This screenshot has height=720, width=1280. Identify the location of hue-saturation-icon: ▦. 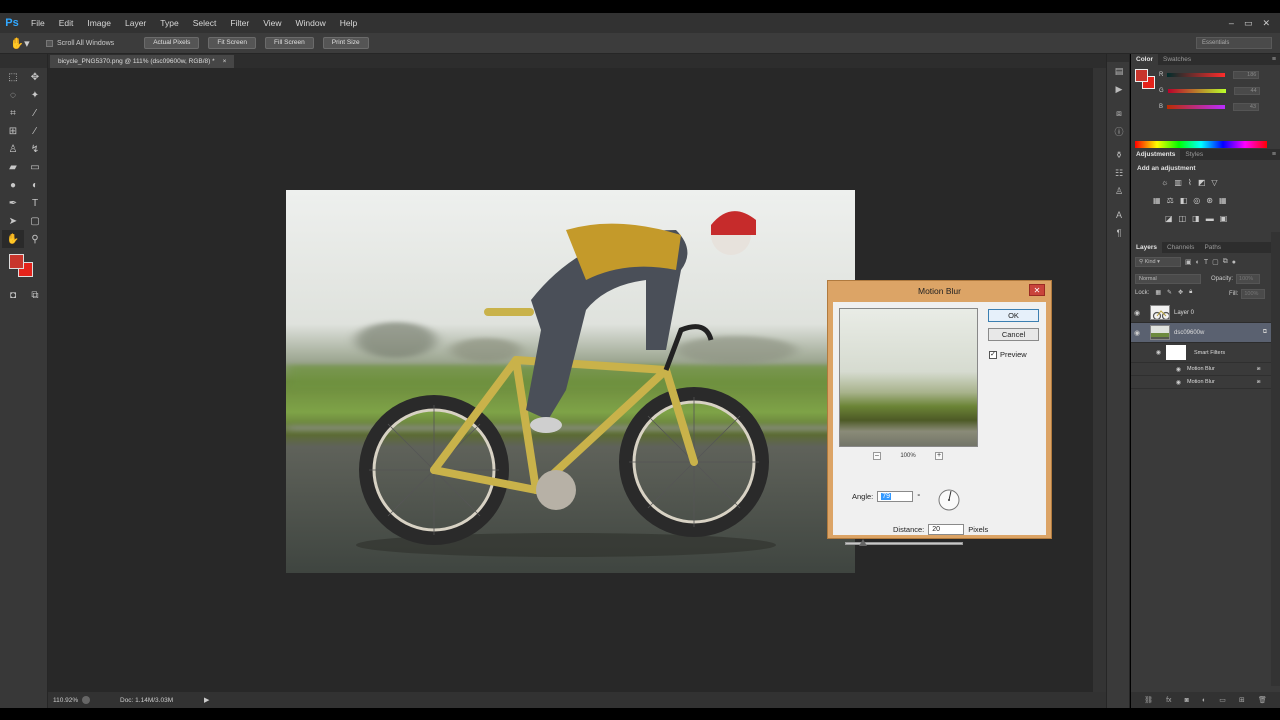
(1157, 200).